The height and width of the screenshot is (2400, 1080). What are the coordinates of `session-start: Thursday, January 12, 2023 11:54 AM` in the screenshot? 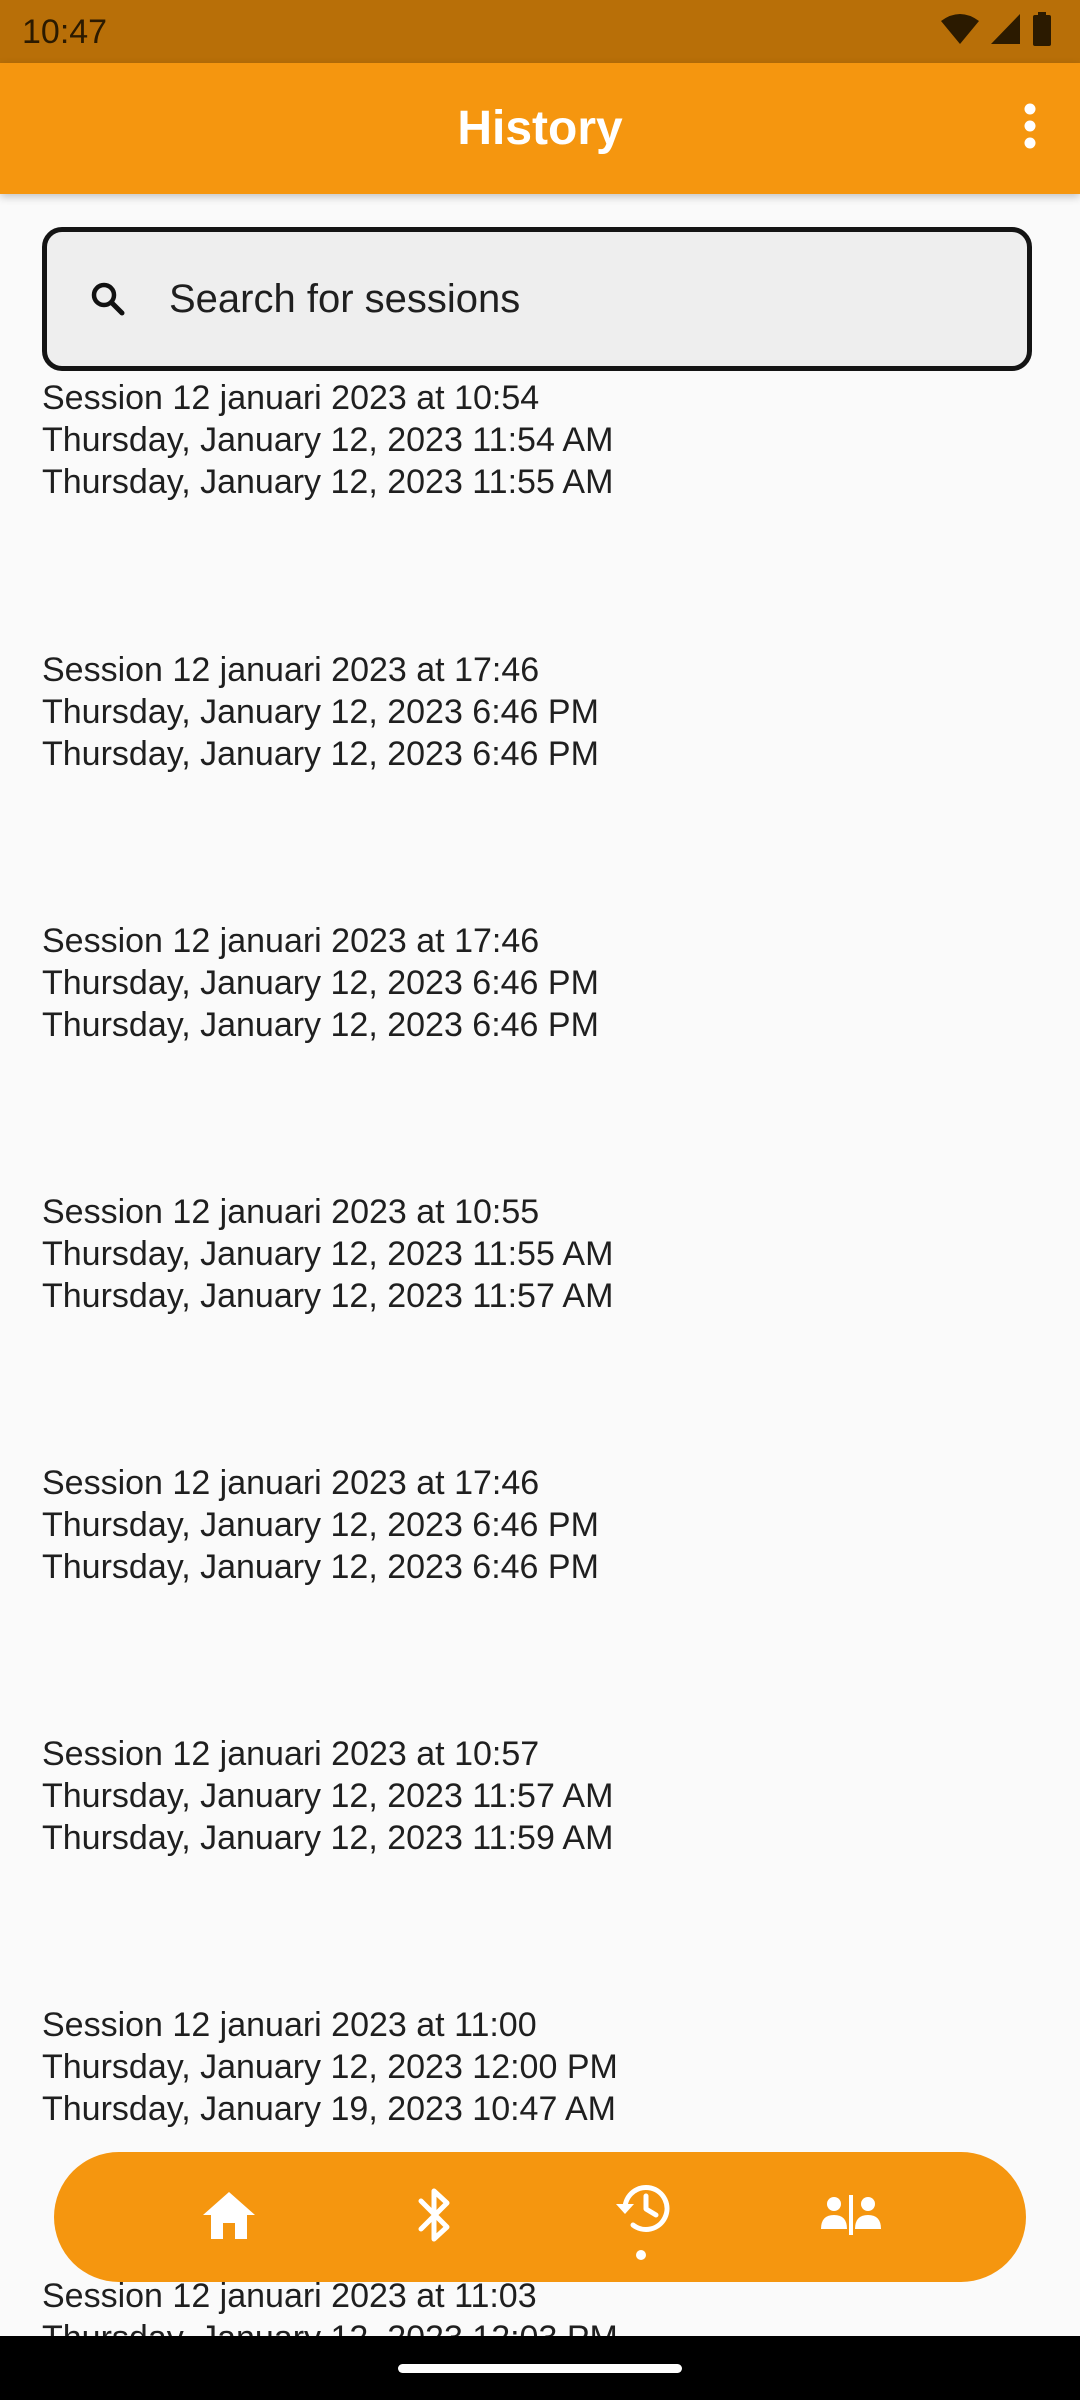 It's located at (328, 440).